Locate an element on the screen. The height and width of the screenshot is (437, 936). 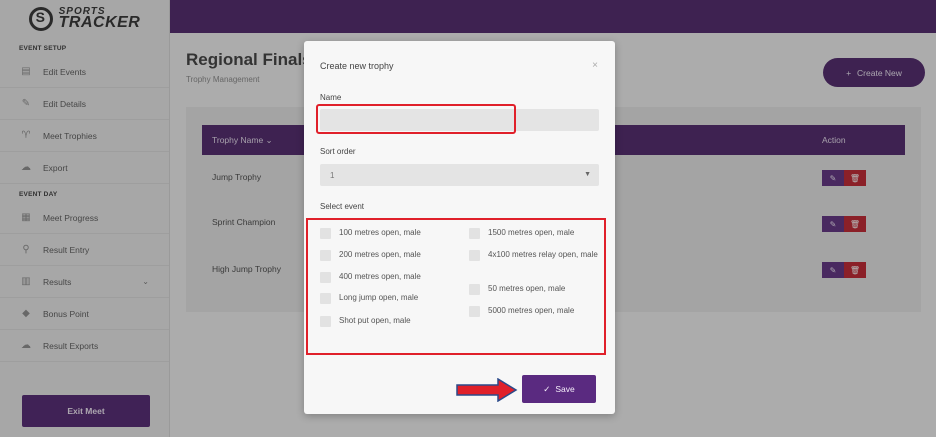
save-button: ✓ Save is located at coordinates (559, 389).